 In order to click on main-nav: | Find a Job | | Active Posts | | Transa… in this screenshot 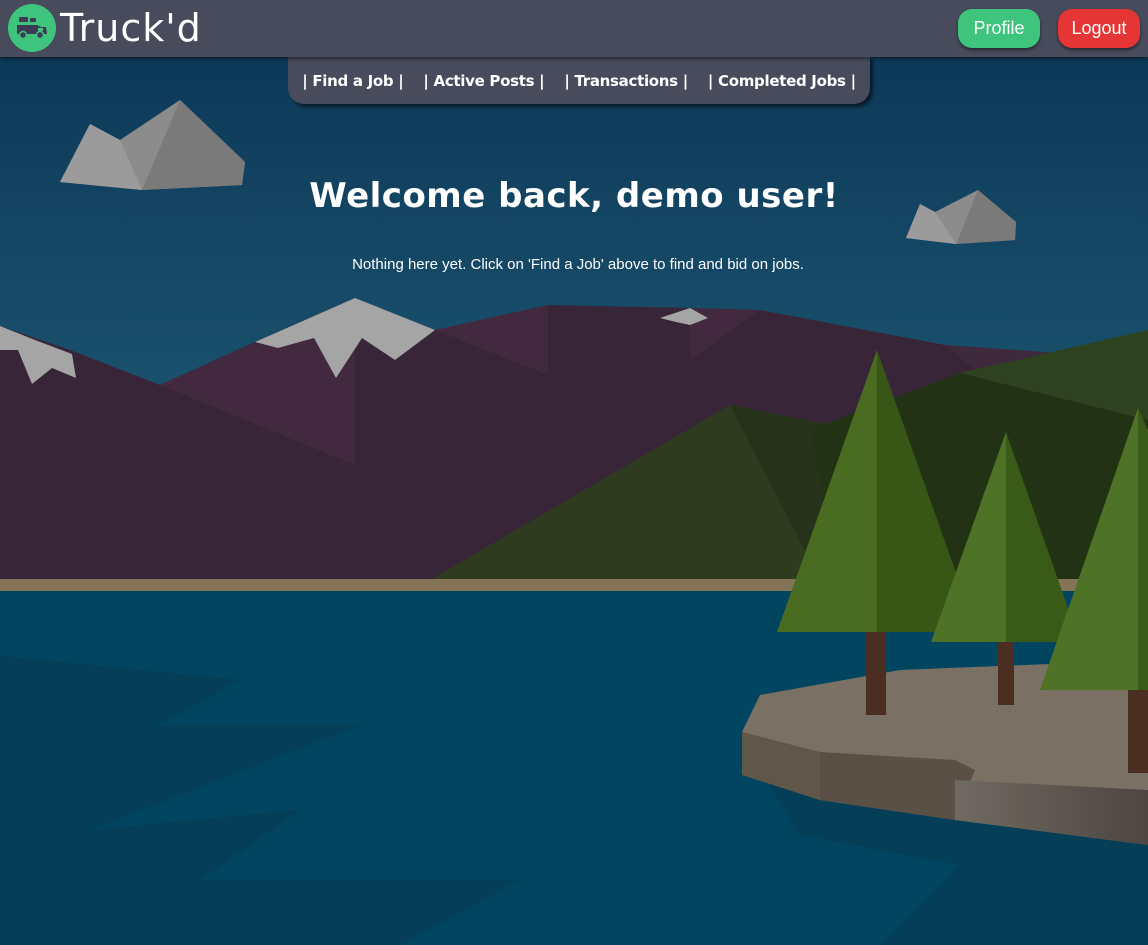, I will do `click(579, 80)`.